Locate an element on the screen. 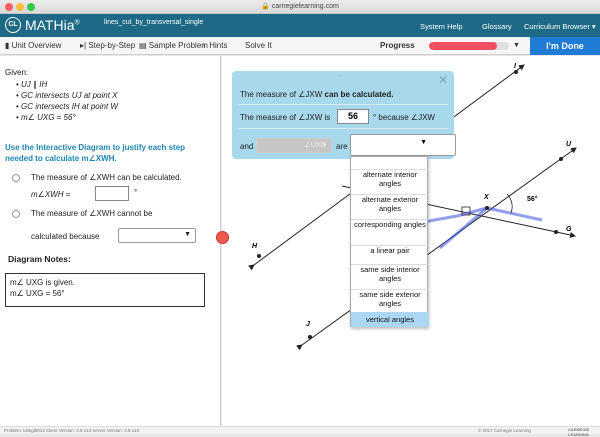 The image size is (600, 437). progress-bar is located at coordinates (469, 46).